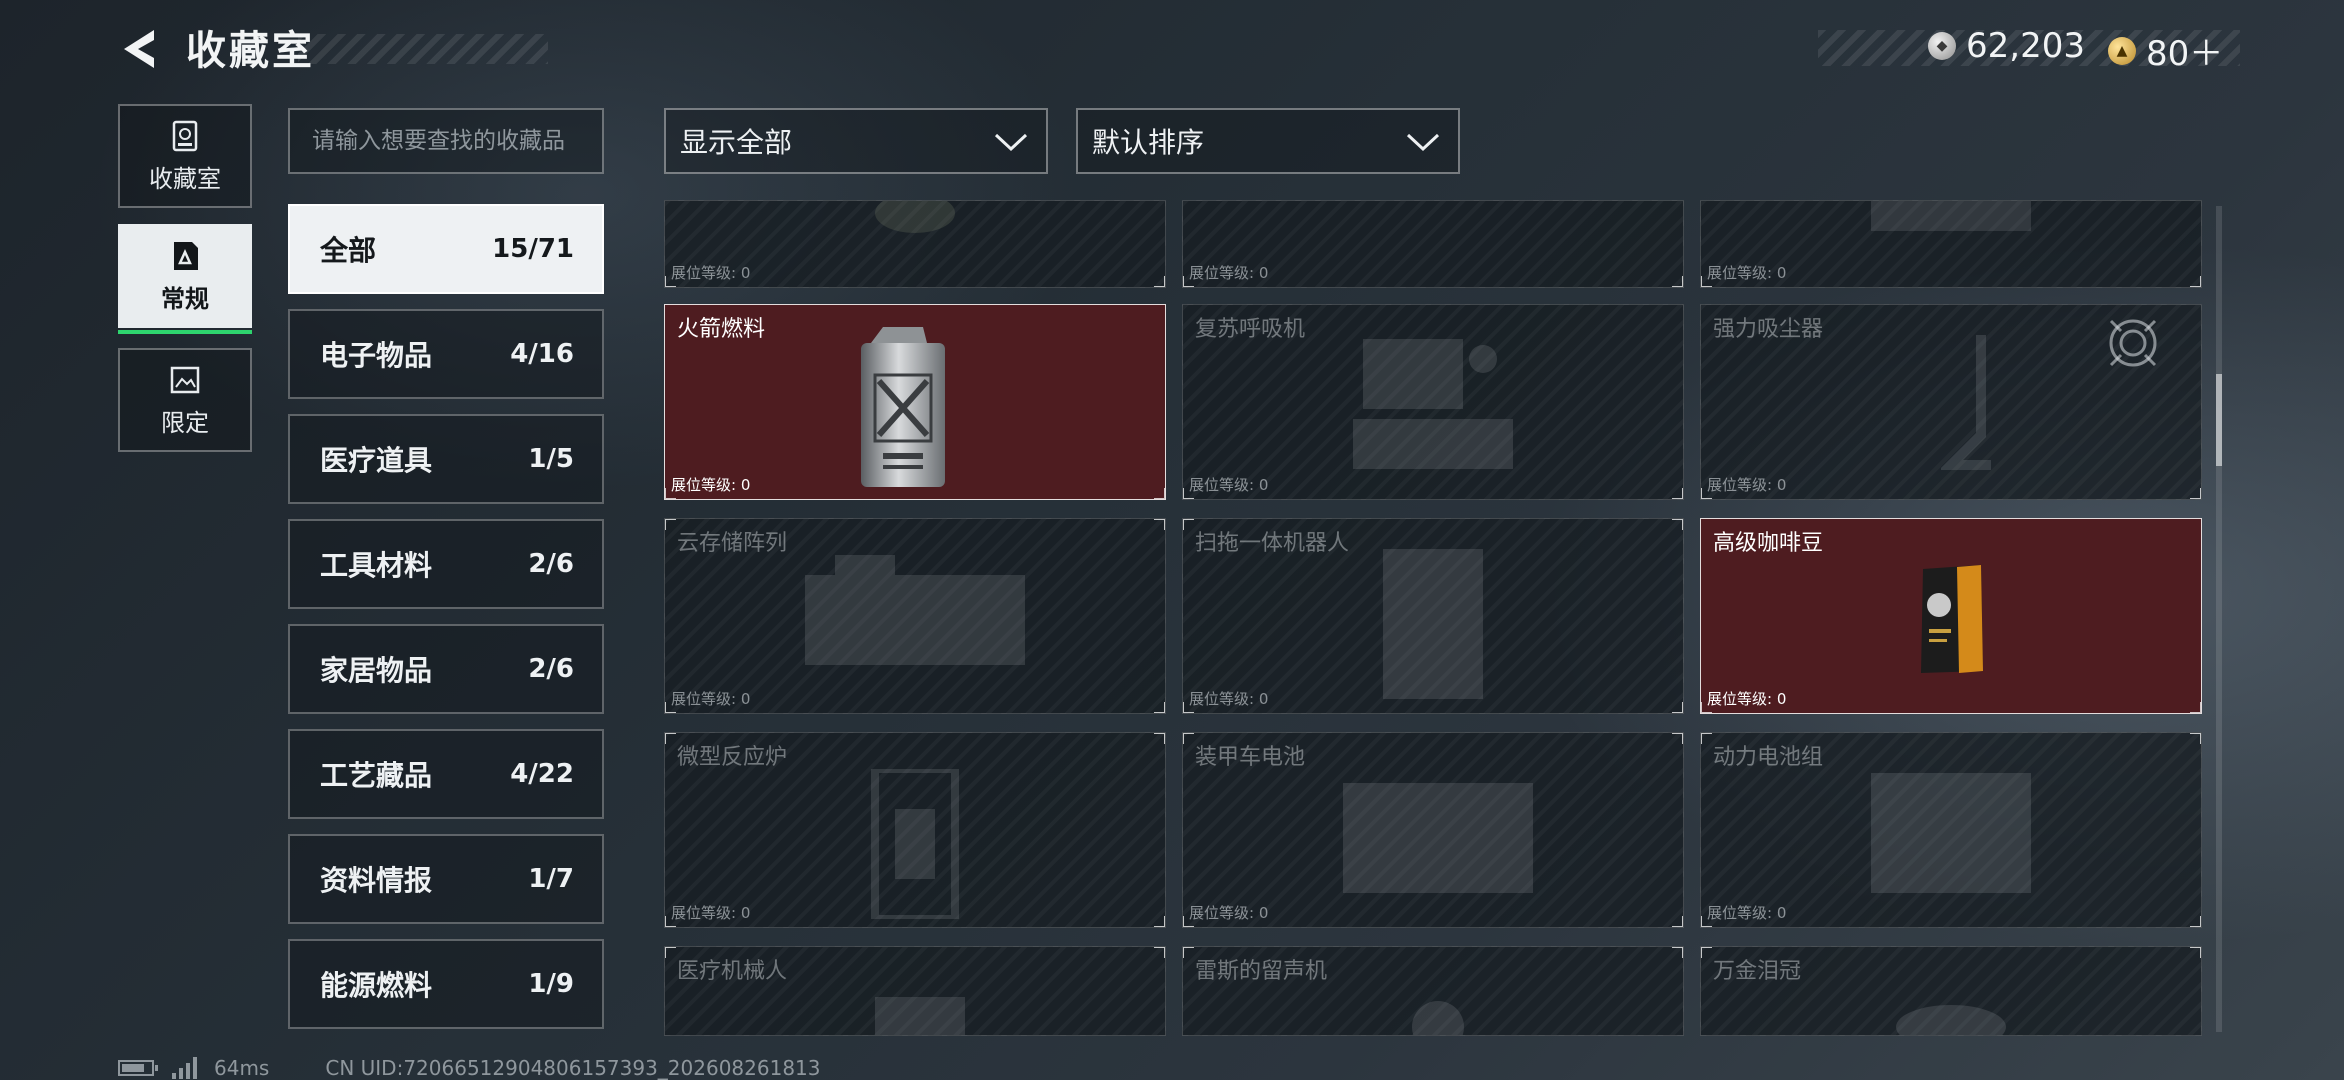 This screenshot has height=1080, width=2344. I want to click on item-name: 动力电池组, so click(1768, 757).